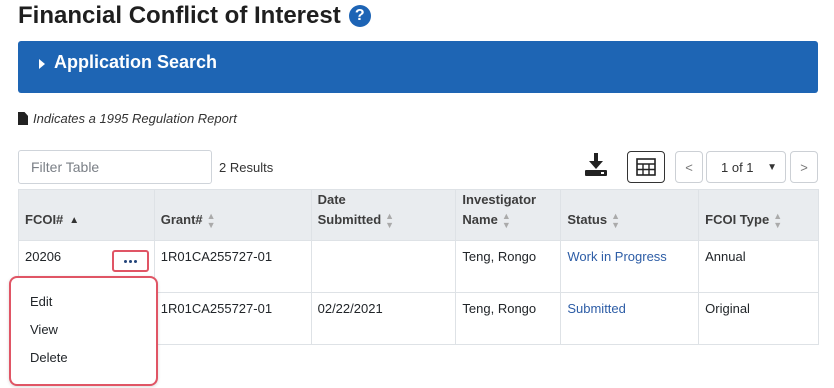 The width and height of the screenshot is (834, 388). What do you see at coordinates (616, 256) in the screenshot?
I see `status-link: Work in Progress` at bounding box center [616, 256].